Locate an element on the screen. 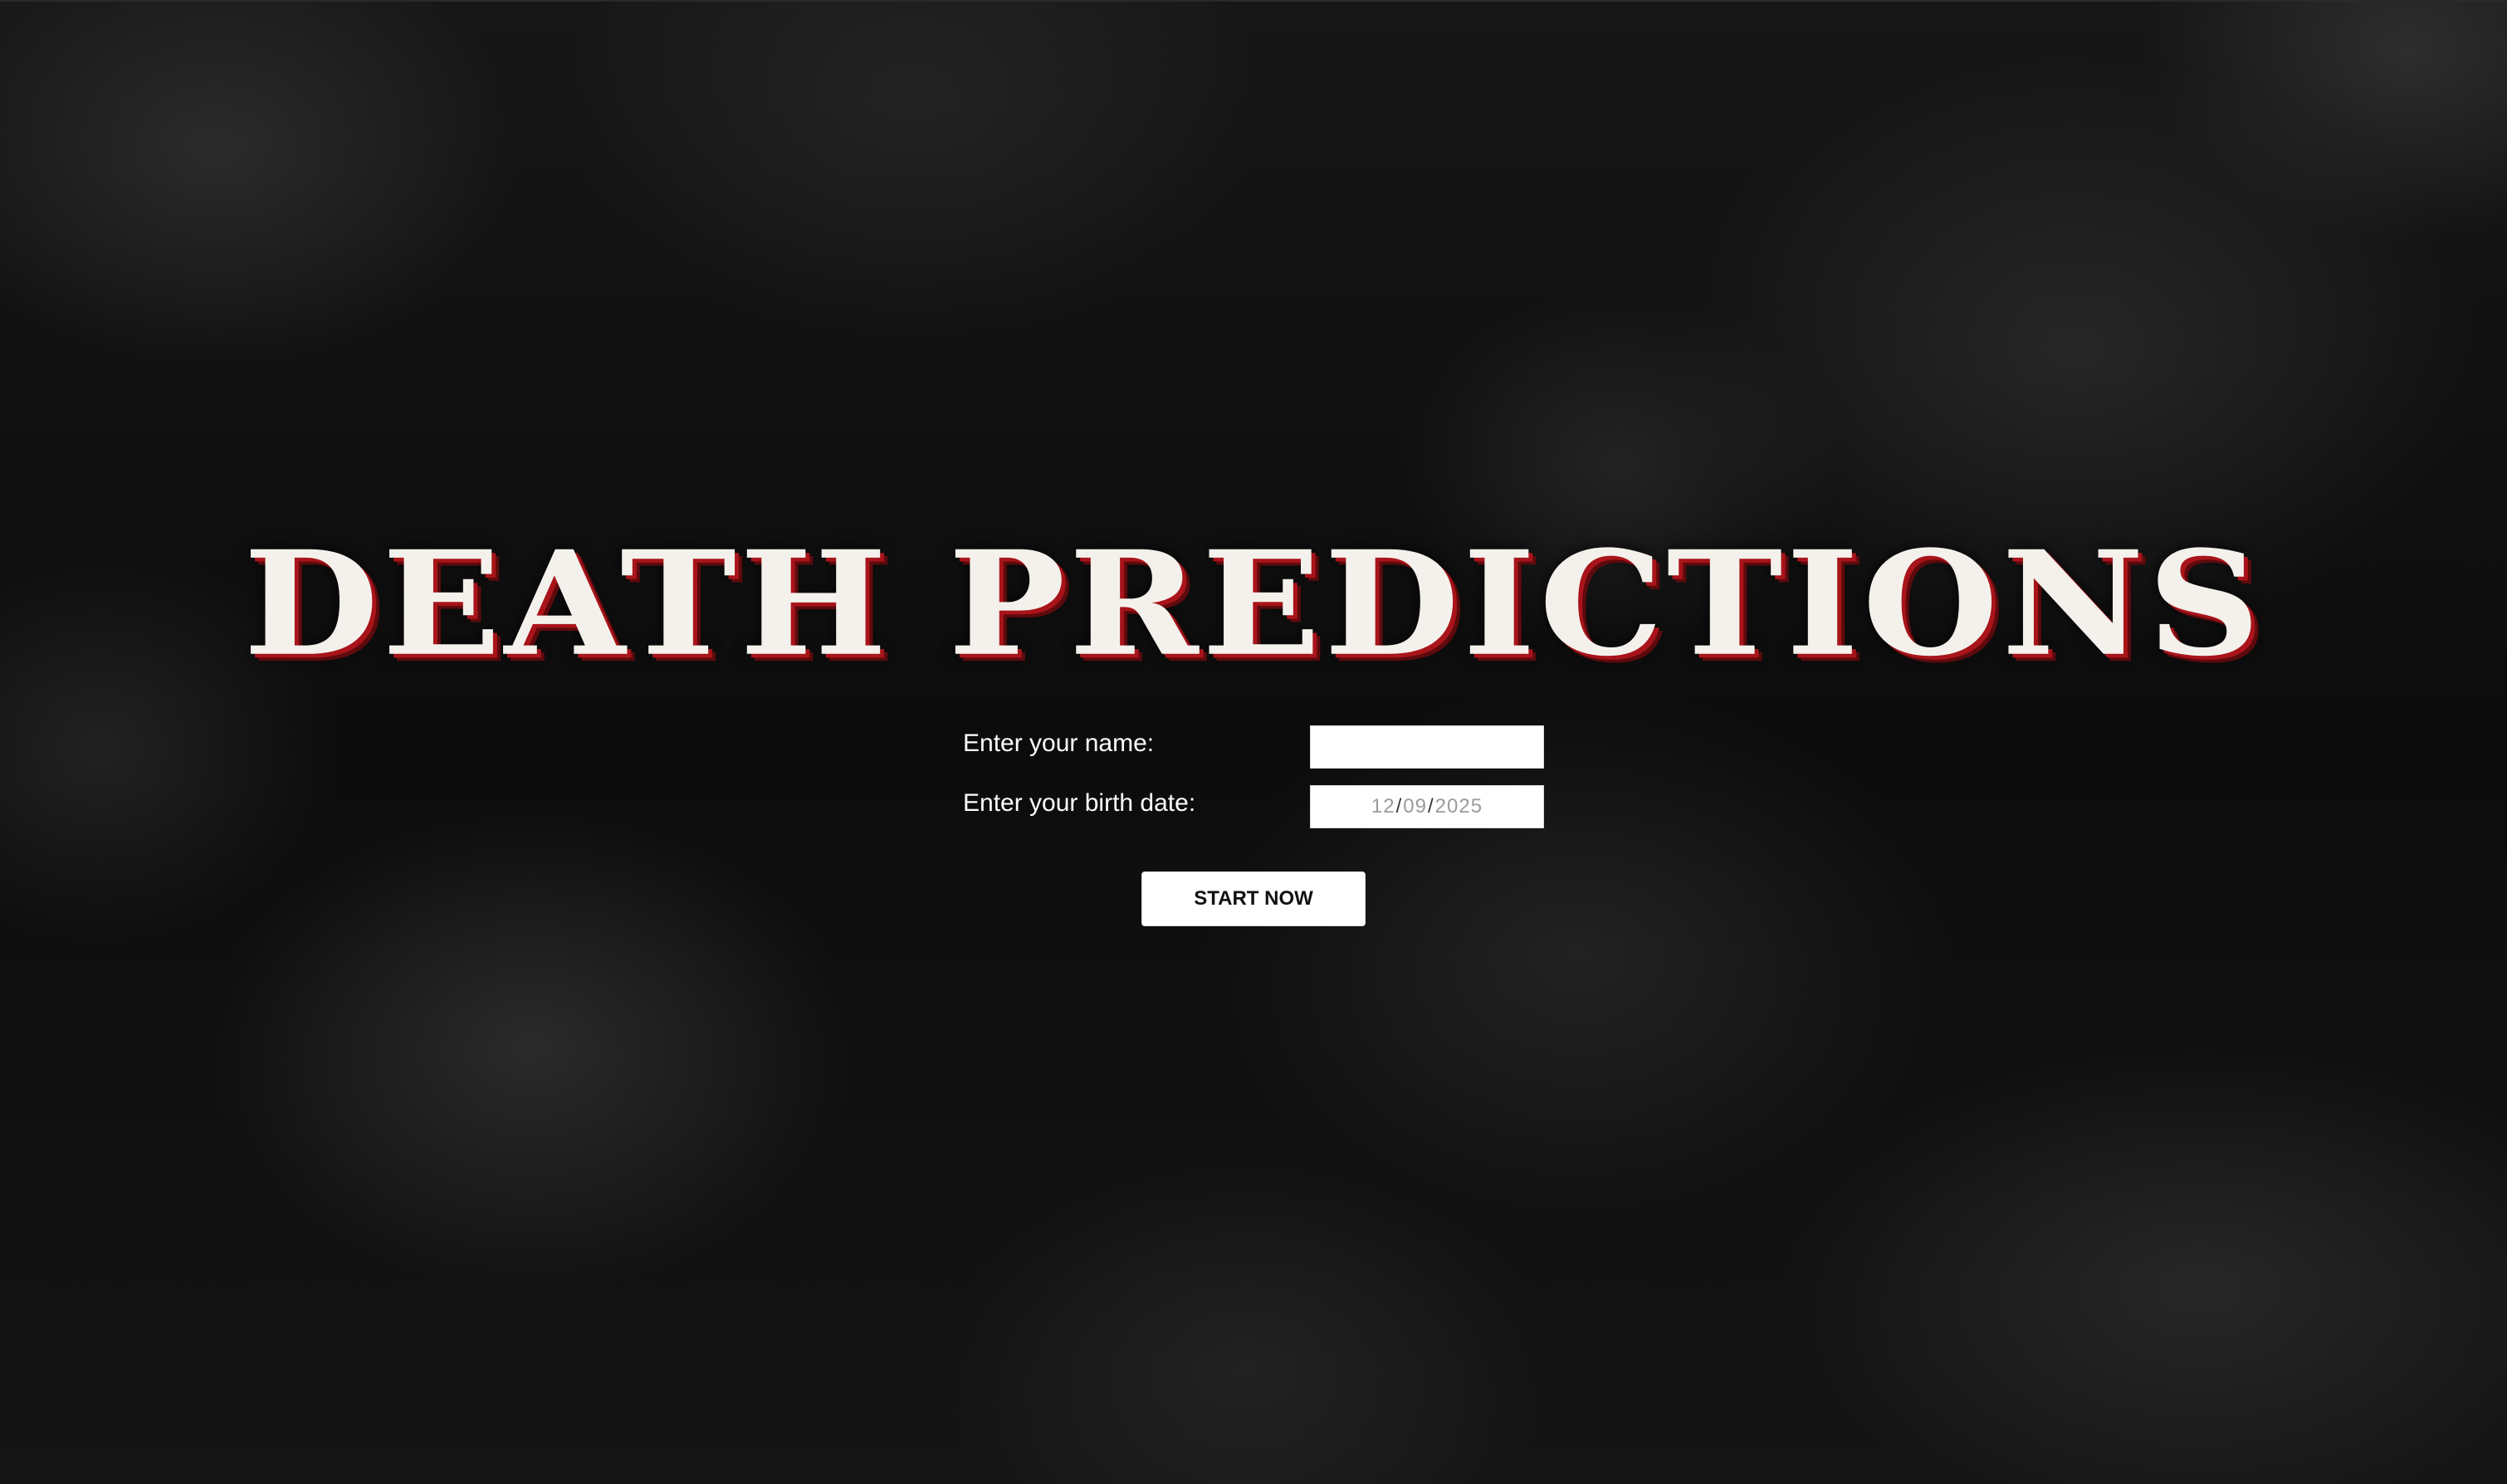  birth-month-segment: 12 is located at coordinates (1383, 806).